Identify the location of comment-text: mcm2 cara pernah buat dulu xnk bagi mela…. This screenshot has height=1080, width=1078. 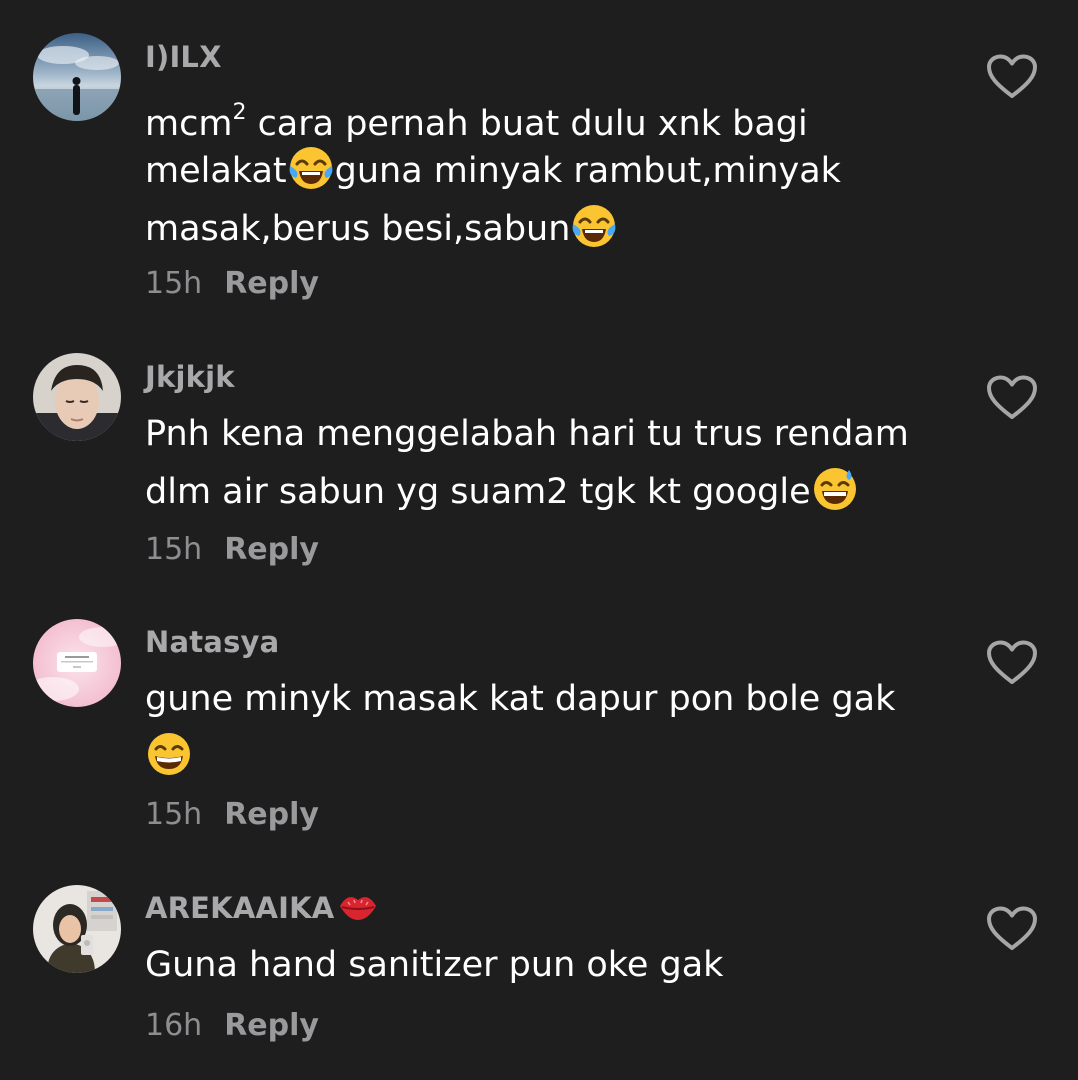
(493, 175).